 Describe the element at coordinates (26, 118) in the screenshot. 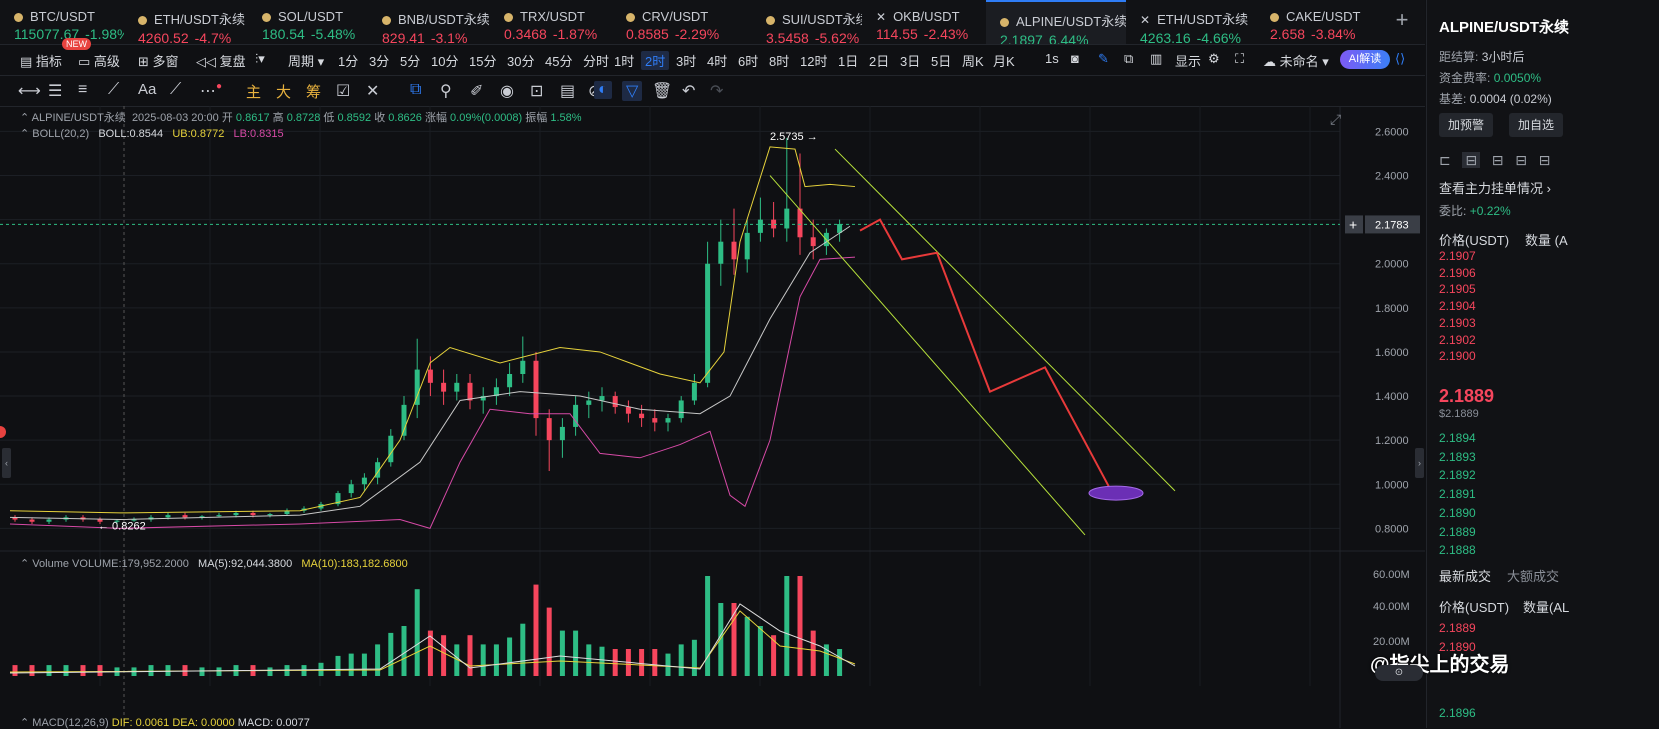

I see `collapse-icon: ⌃` at that location.